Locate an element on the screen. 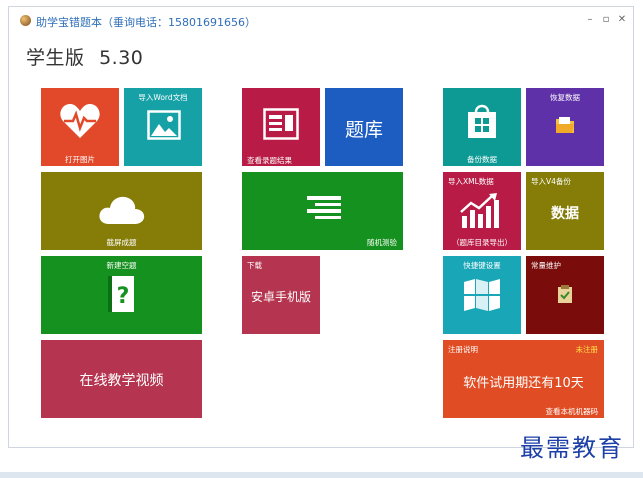 The image size is (643, 478). folder-icon is located at coordinates (565, 125).